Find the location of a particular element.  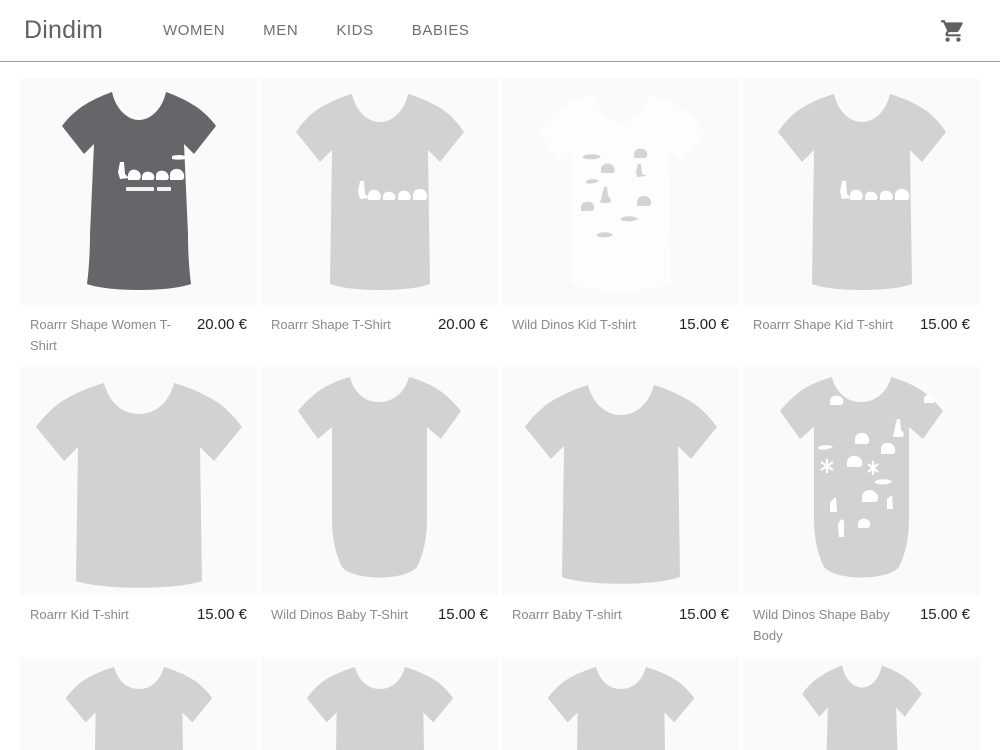

main-navigation: WOMEN MEN KIDS BABIES is located at coordinates (321, 30).